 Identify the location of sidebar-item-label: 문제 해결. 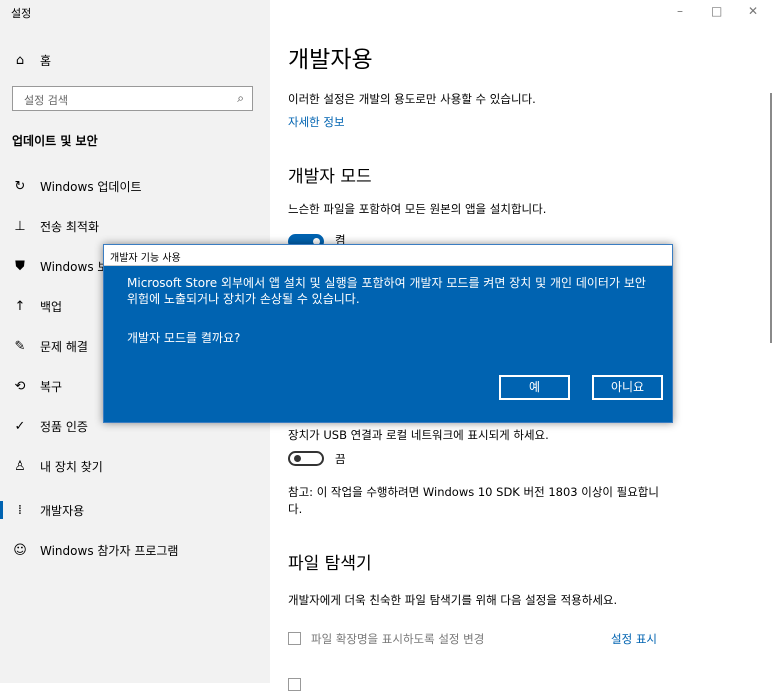
(64, 346).